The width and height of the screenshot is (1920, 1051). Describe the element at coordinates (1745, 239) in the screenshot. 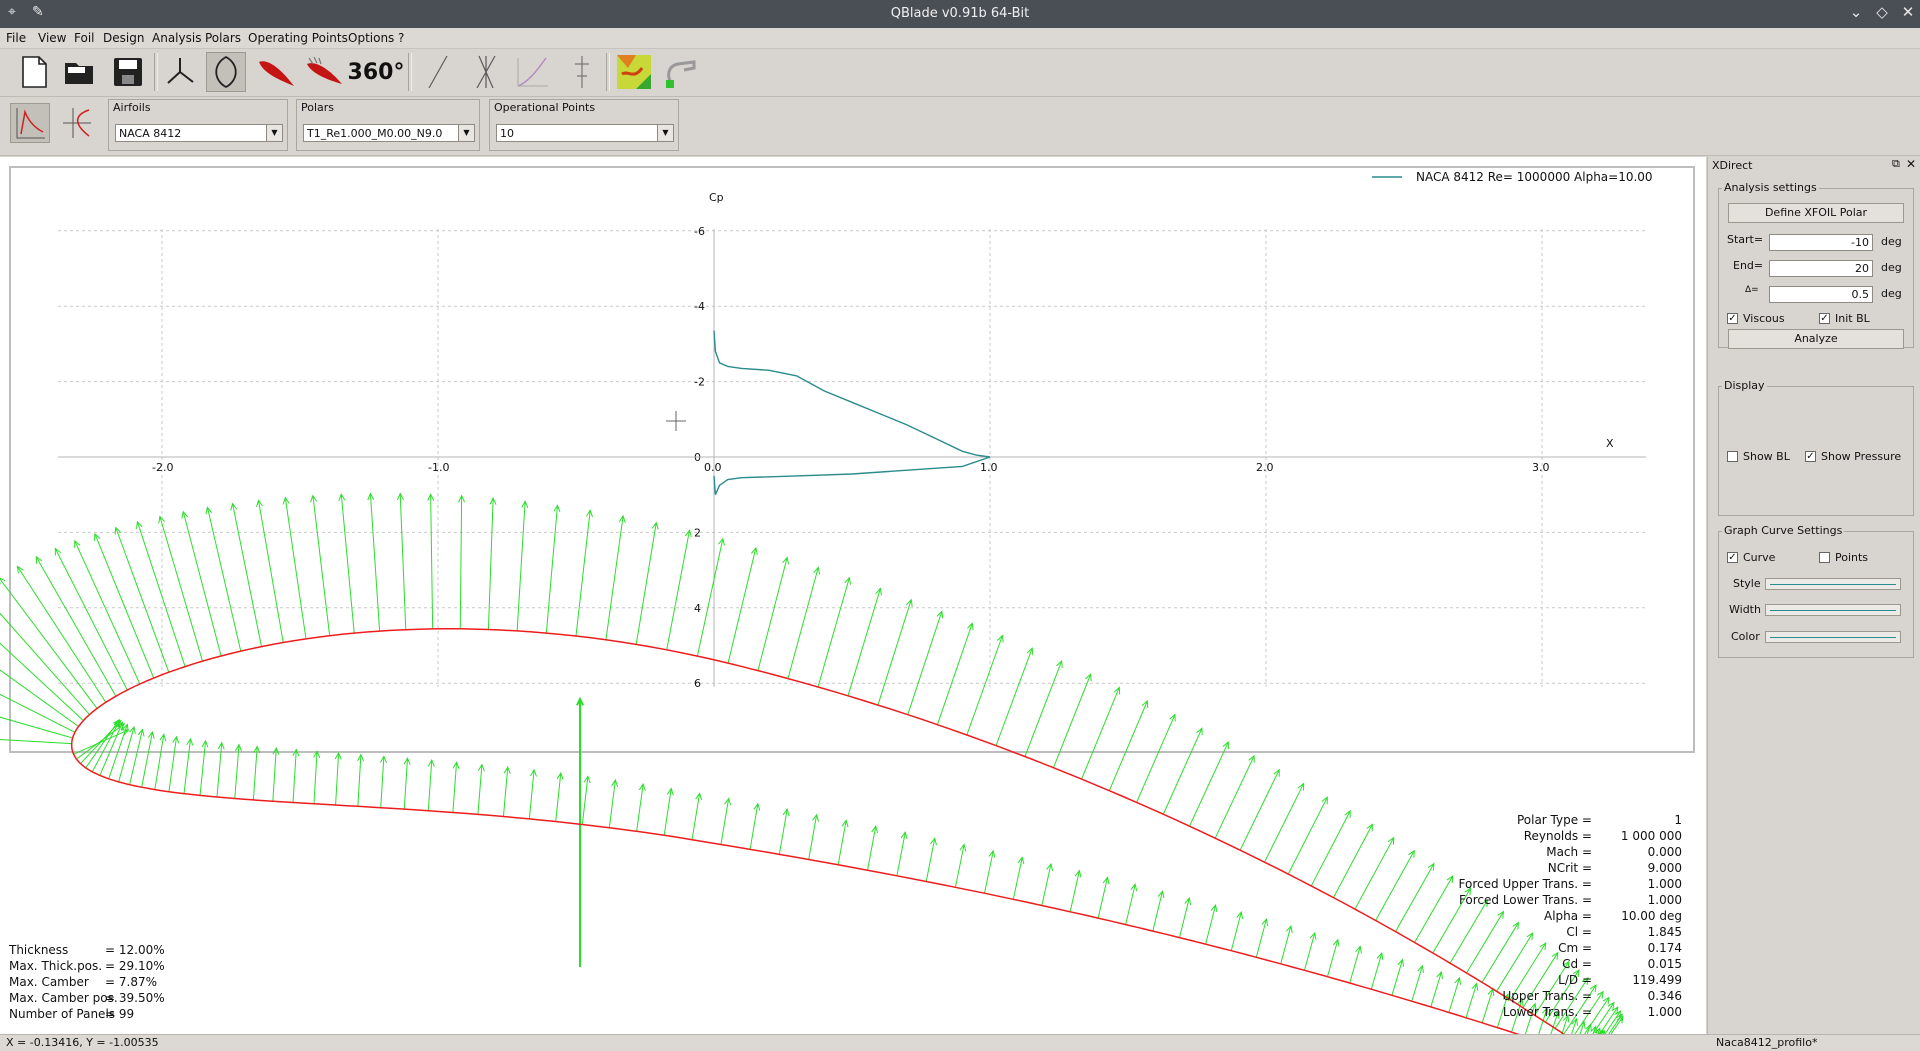

I see `start-label: Start=` at that location.